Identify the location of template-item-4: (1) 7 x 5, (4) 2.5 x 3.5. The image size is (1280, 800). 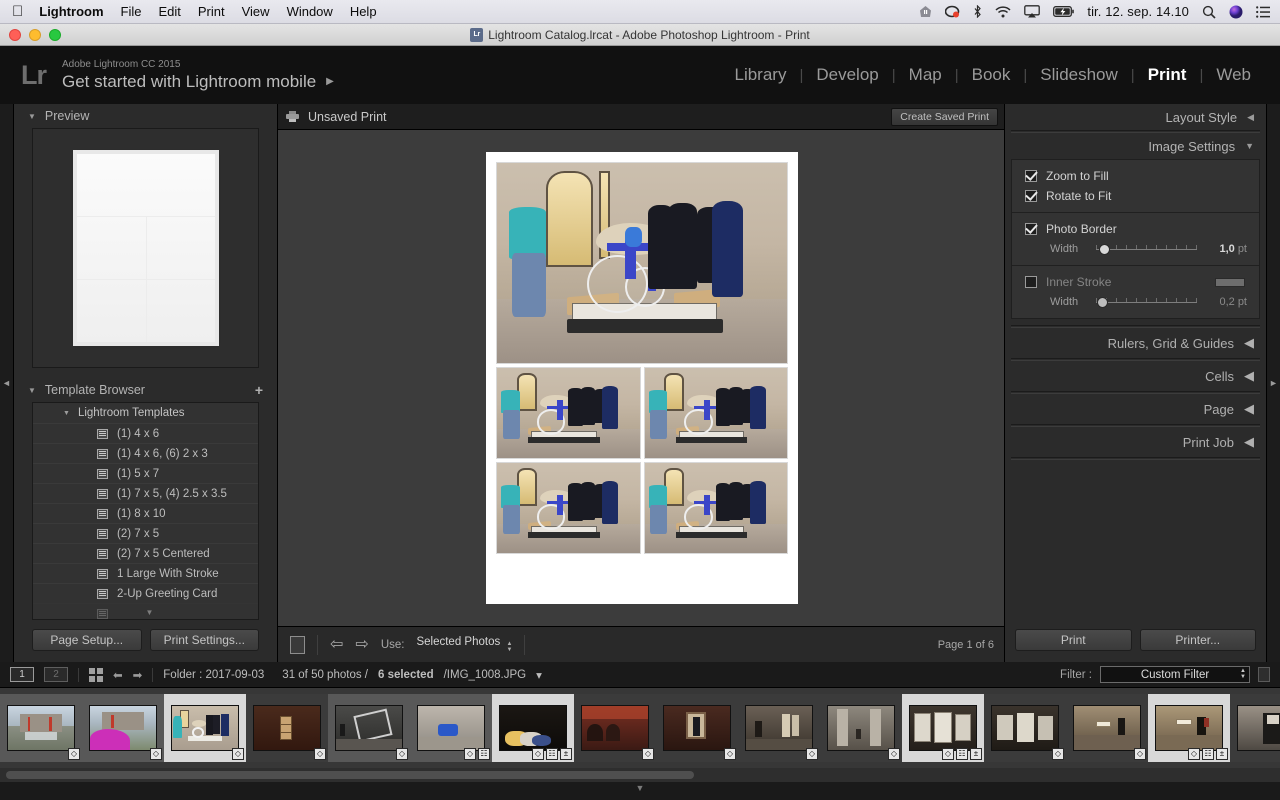
(145, 493).